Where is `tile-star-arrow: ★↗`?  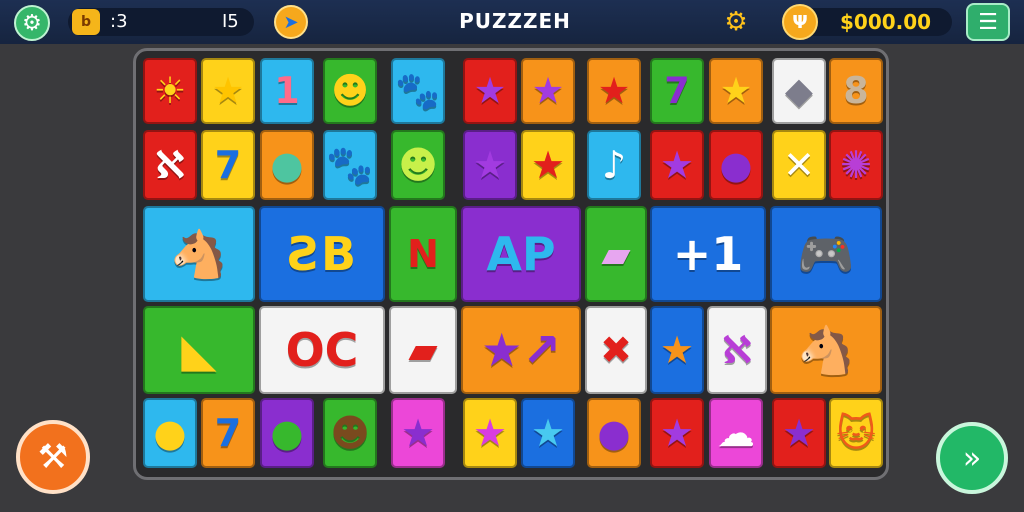 tile-star-arrow: ★↗ is located at coordinates (521, 350).